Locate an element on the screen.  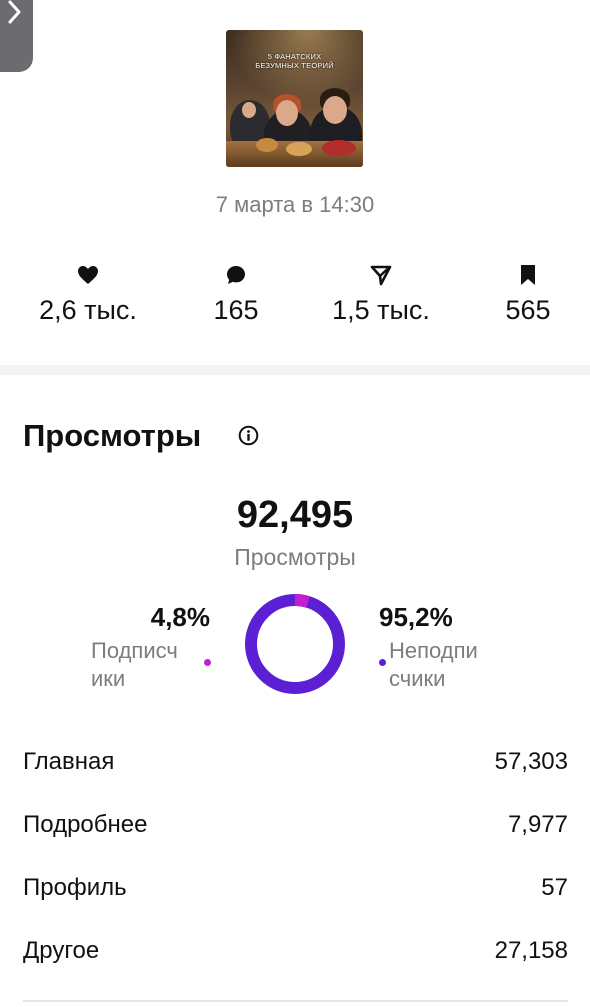
list-item: Профиль 57 is located at coordinates (295, 897).